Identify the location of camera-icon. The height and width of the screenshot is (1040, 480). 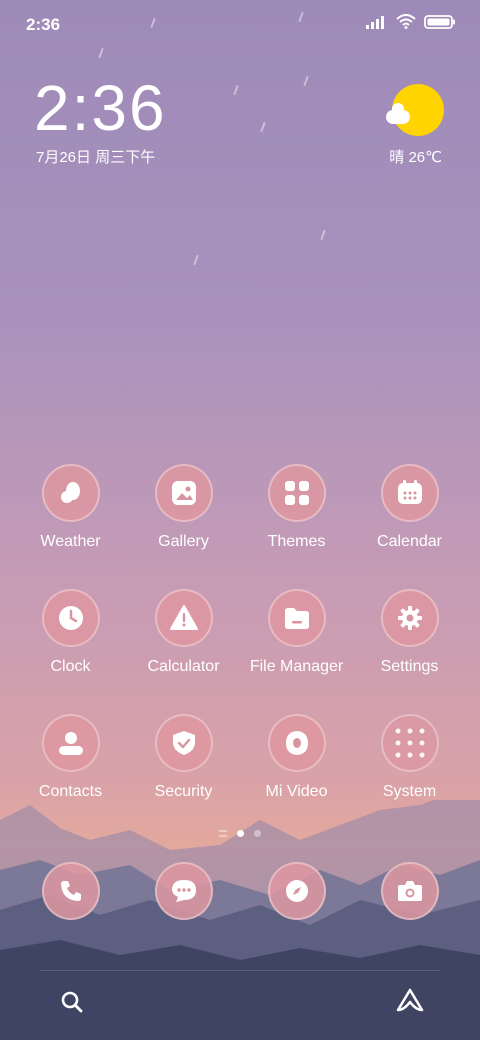
(409, 891).